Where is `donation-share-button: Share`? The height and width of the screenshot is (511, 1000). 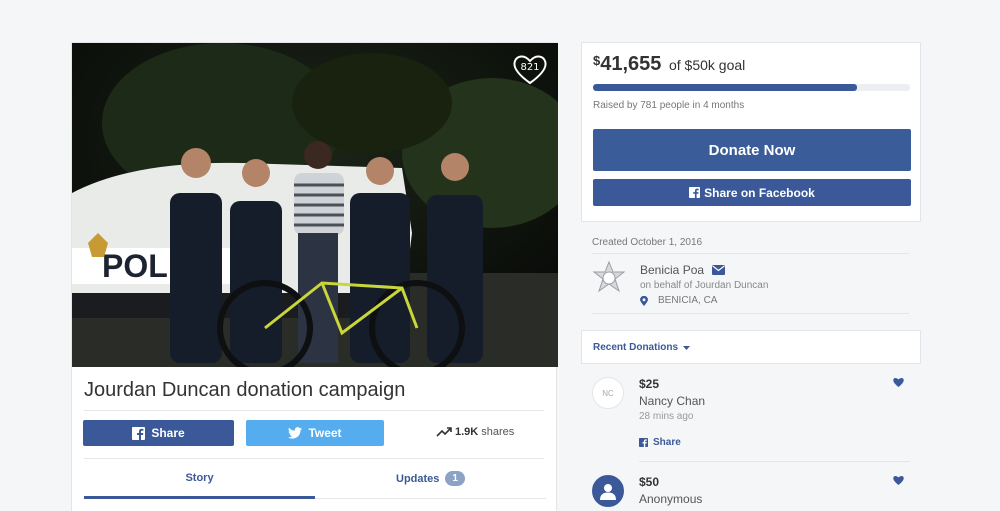 donation-share-button: Share is located at coordinates (660, 442).